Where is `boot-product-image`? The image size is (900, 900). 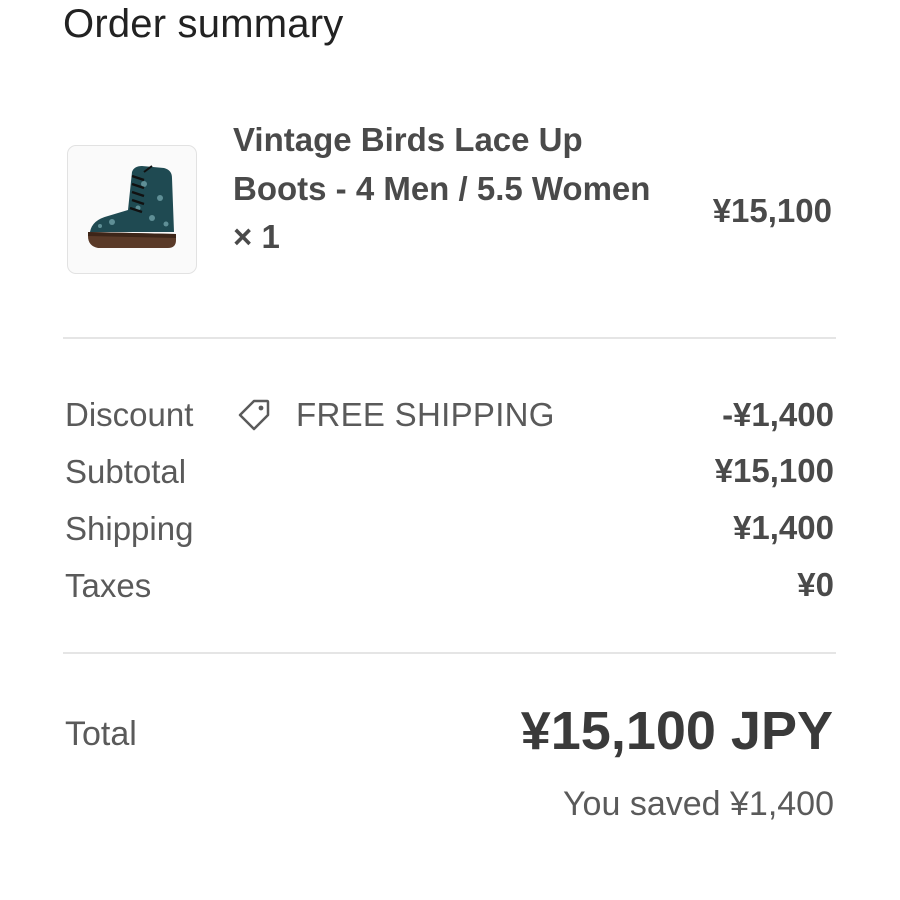 boot-product-image is located at coordinates (132, 206).